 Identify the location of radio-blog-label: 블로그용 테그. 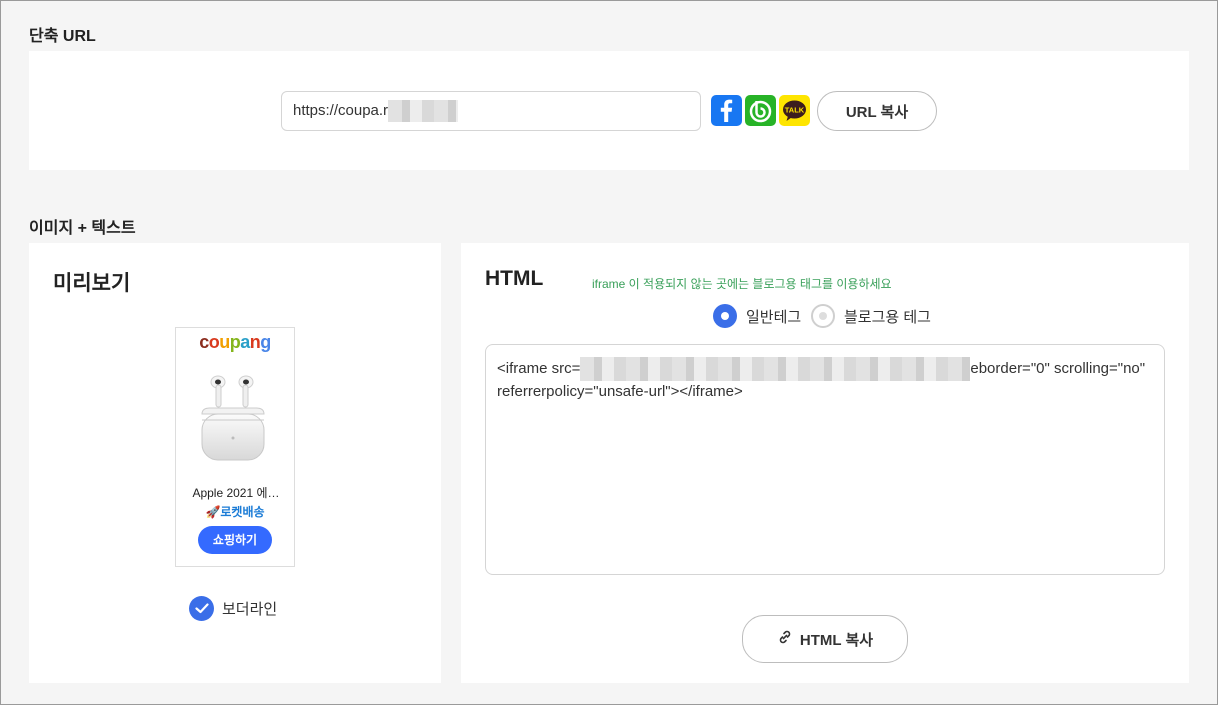
(887, 317).